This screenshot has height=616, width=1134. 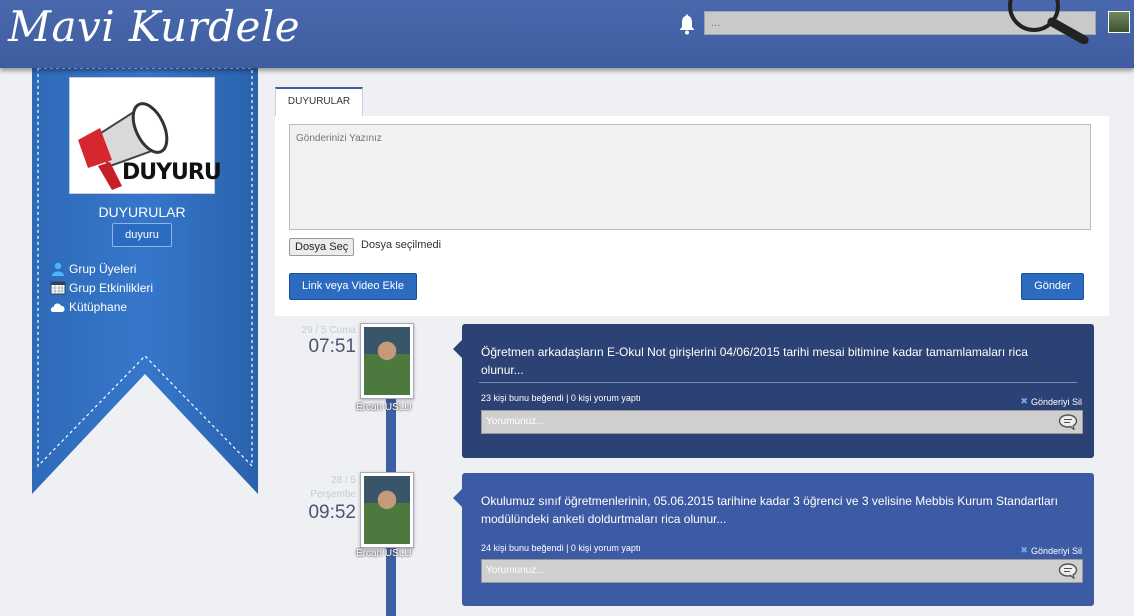 What do you see at coordinates (172, 172) in the screenshot?
I see `poster-label: DUYURU` at bounding box center [172, 172].